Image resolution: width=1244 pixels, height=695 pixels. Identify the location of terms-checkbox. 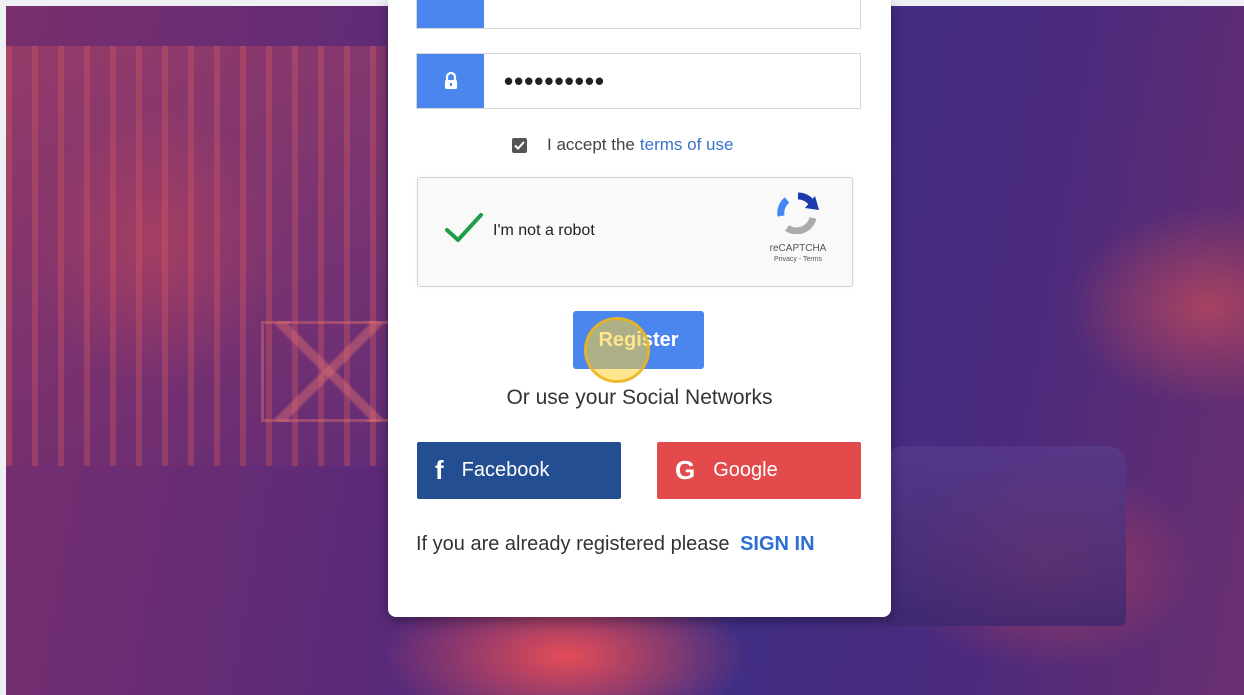
(519, 145).